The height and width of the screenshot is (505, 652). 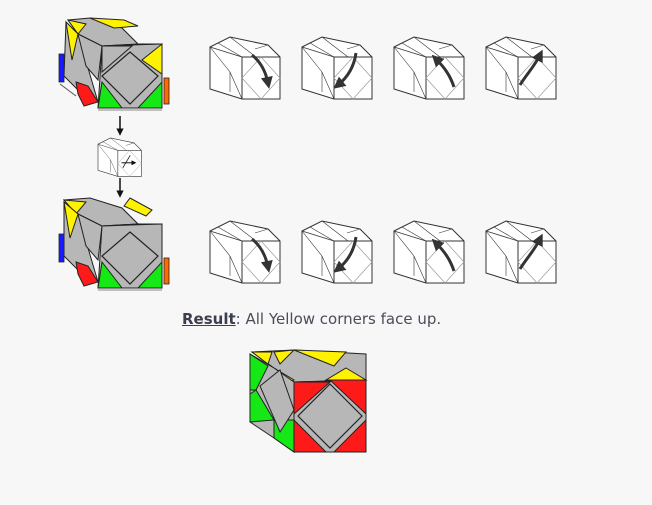 I want to click on cube-before-bottom, so click(x=114, y=244).